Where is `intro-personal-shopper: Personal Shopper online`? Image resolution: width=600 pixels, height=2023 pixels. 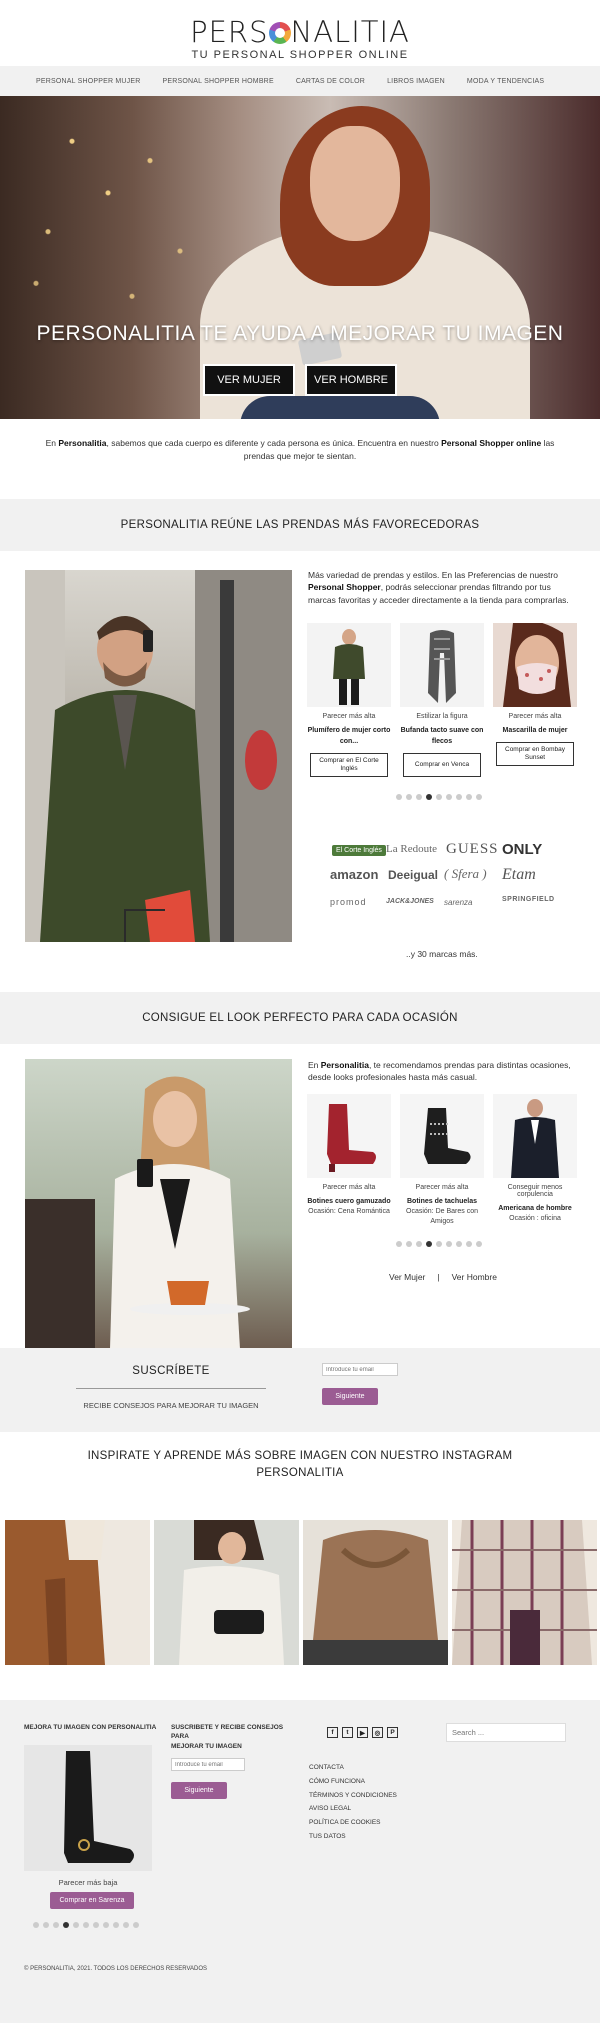 intro-personal-shopper: Personal Shopper online is located at coordinates (491, 443).